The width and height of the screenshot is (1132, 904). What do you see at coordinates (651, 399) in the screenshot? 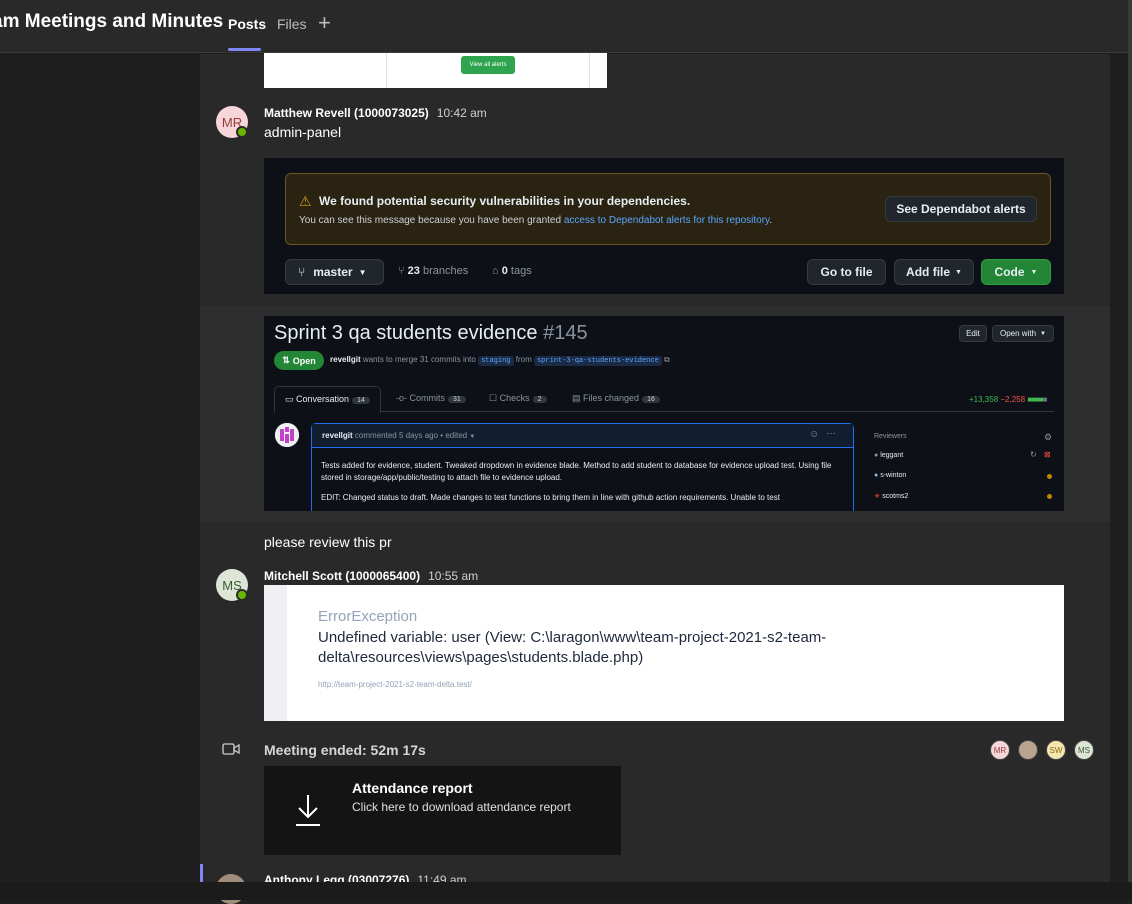
I see `tab-count: 16` at bounding box center [651, 399].